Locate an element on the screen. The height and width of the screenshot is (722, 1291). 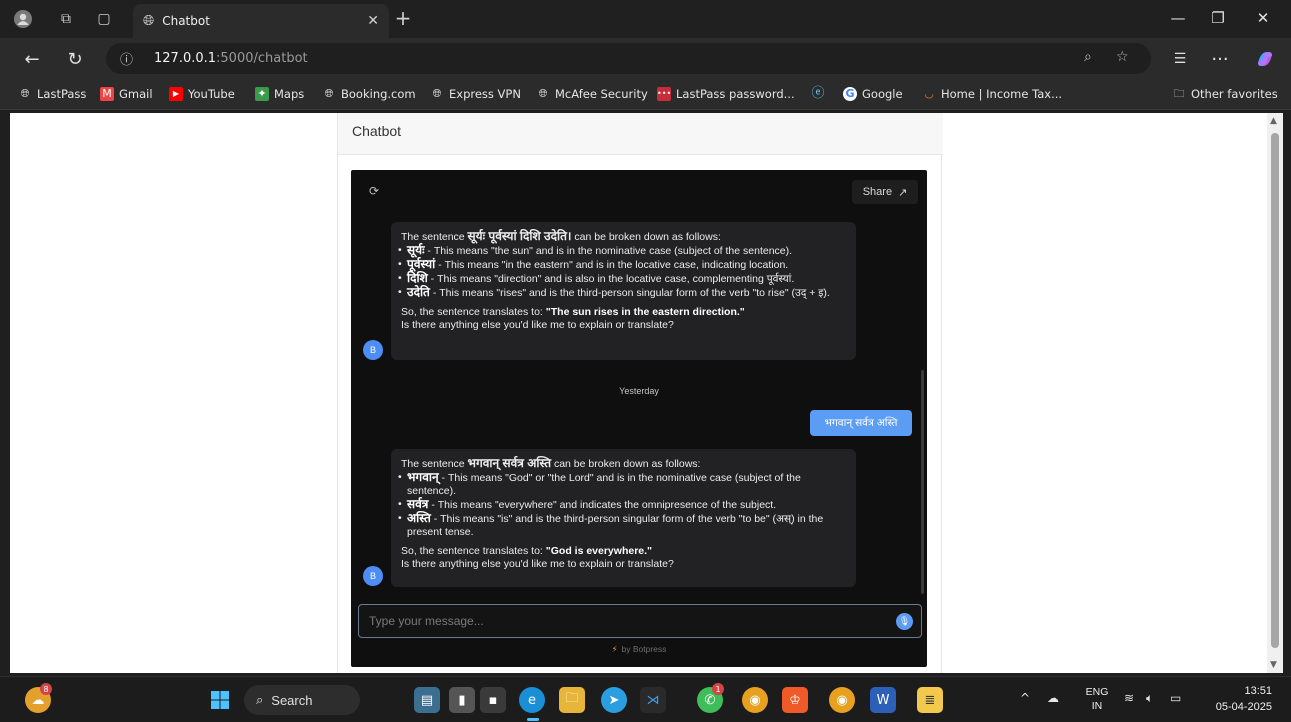
lastpass-icon: ••• is located at coordinates (664, 94).